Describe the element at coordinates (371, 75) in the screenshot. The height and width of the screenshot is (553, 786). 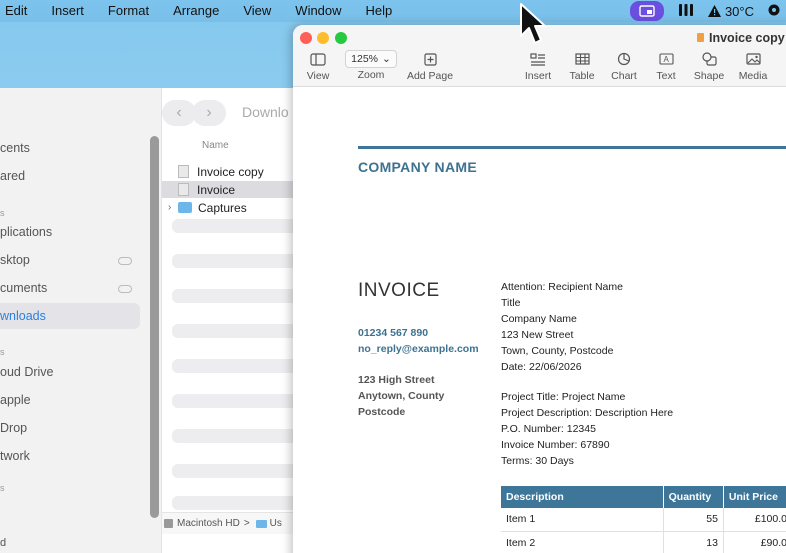
I see `zoom-label: Zoom` at that location.